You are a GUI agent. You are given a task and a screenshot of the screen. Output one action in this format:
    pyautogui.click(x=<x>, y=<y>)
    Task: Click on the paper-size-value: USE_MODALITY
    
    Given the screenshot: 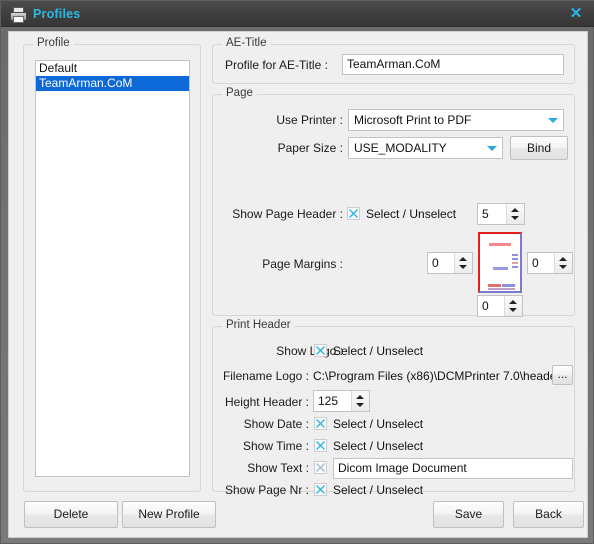 What is the action you would take?
    pyautogui.click(x=400, y=148)
    